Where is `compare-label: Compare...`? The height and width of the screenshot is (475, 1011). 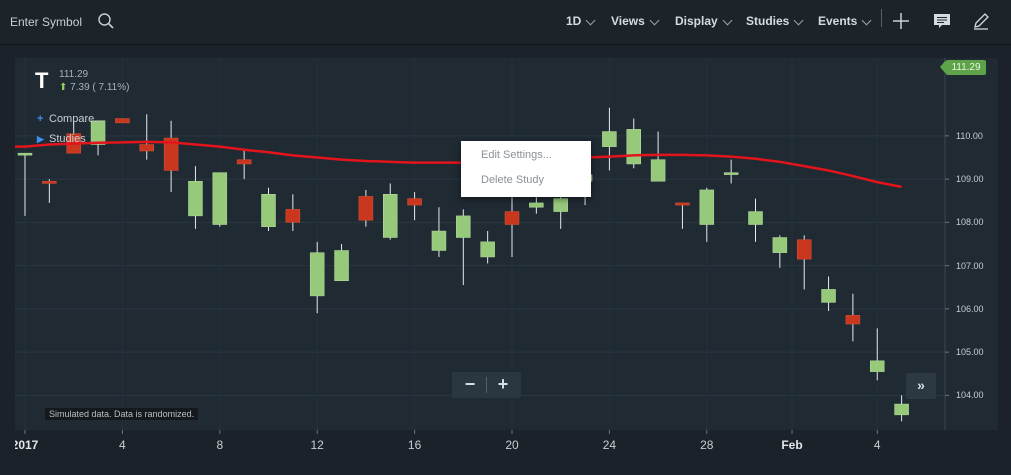 compare-label: Compare... is located at coordinates (76, 119).